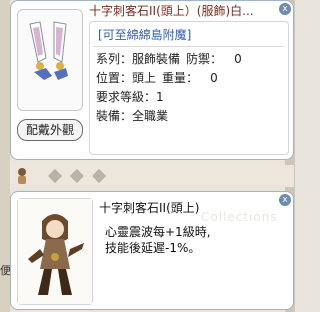 The width and height of the screenshot is (320, 312). What do you see at coordinates (152, 176) in the screenshot?
I see `card-slot-strip` at bounding box center [152, 176].